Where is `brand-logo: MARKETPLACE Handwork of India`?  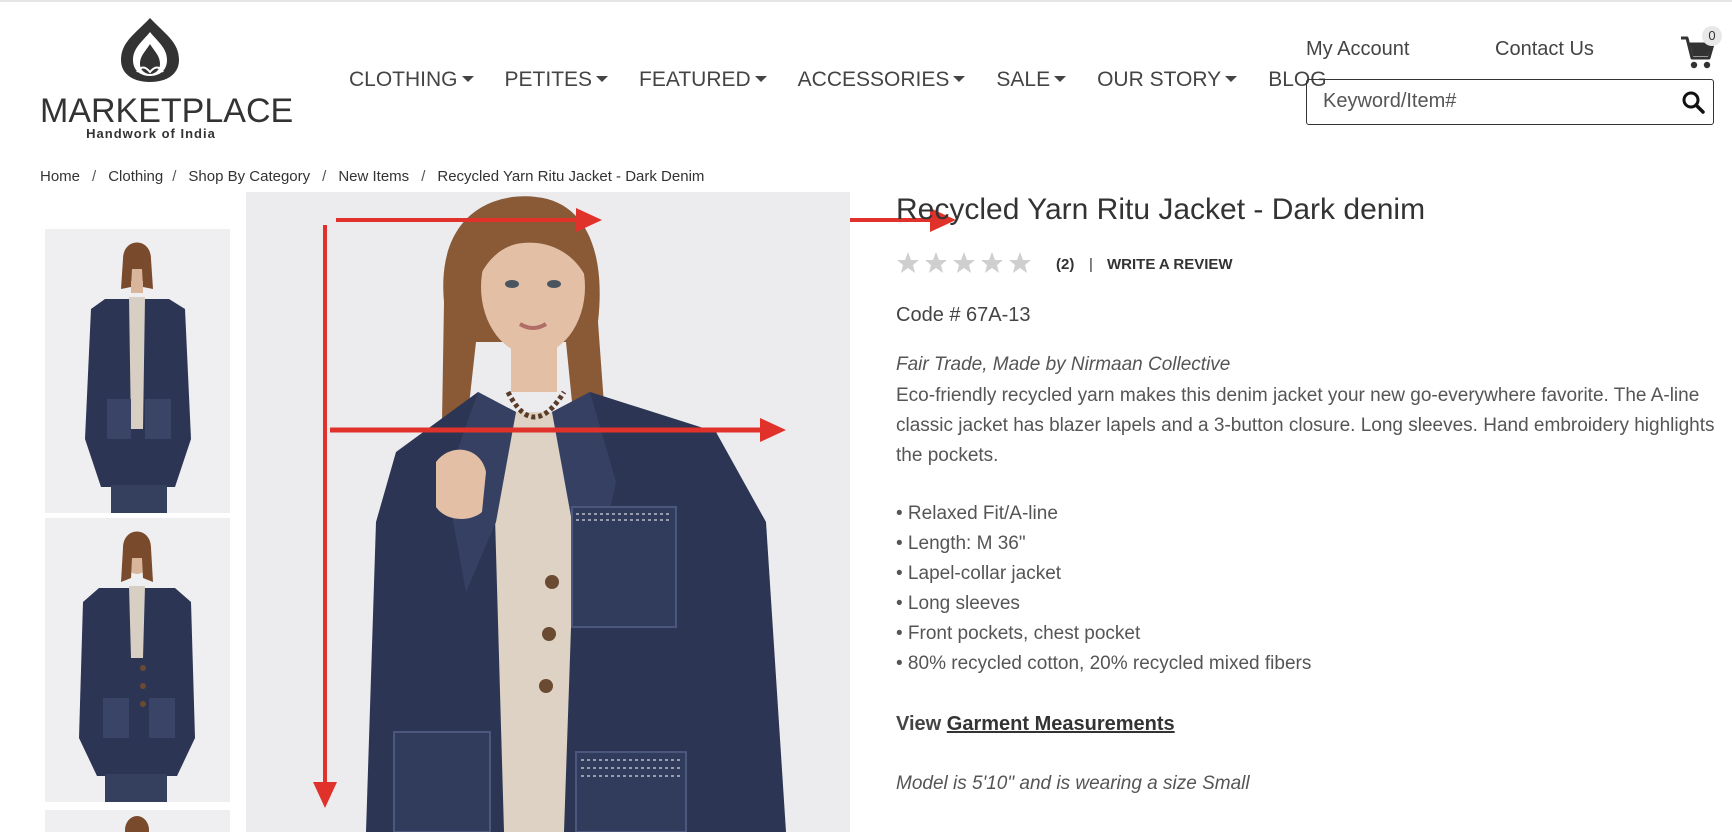
brand-logo: MARKETPLACE Handwork of India is located at coordinates (166, 79).